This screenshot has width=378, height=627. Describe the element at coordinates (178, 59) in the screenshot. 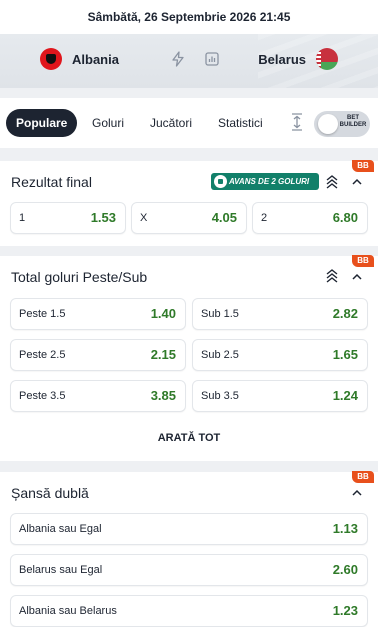

I see `lightning-icon` at that location.